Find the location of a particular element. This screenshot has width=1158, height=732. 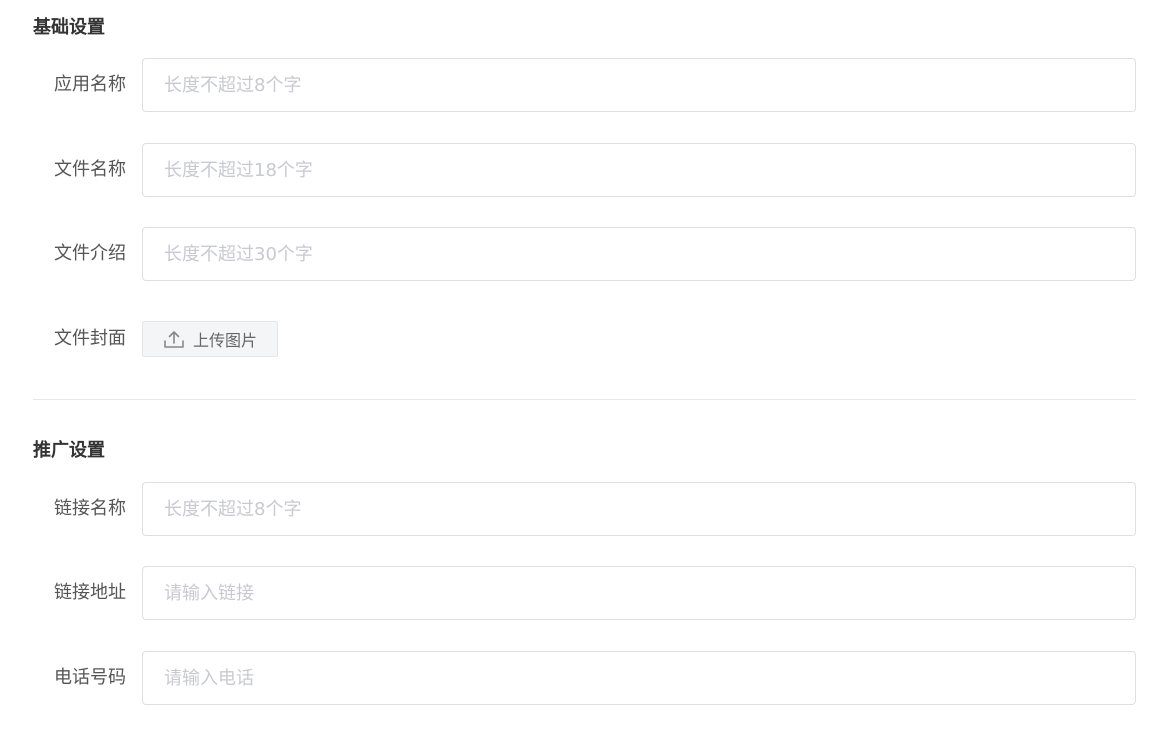

phone-field-box is located at coordinates (639, 678).